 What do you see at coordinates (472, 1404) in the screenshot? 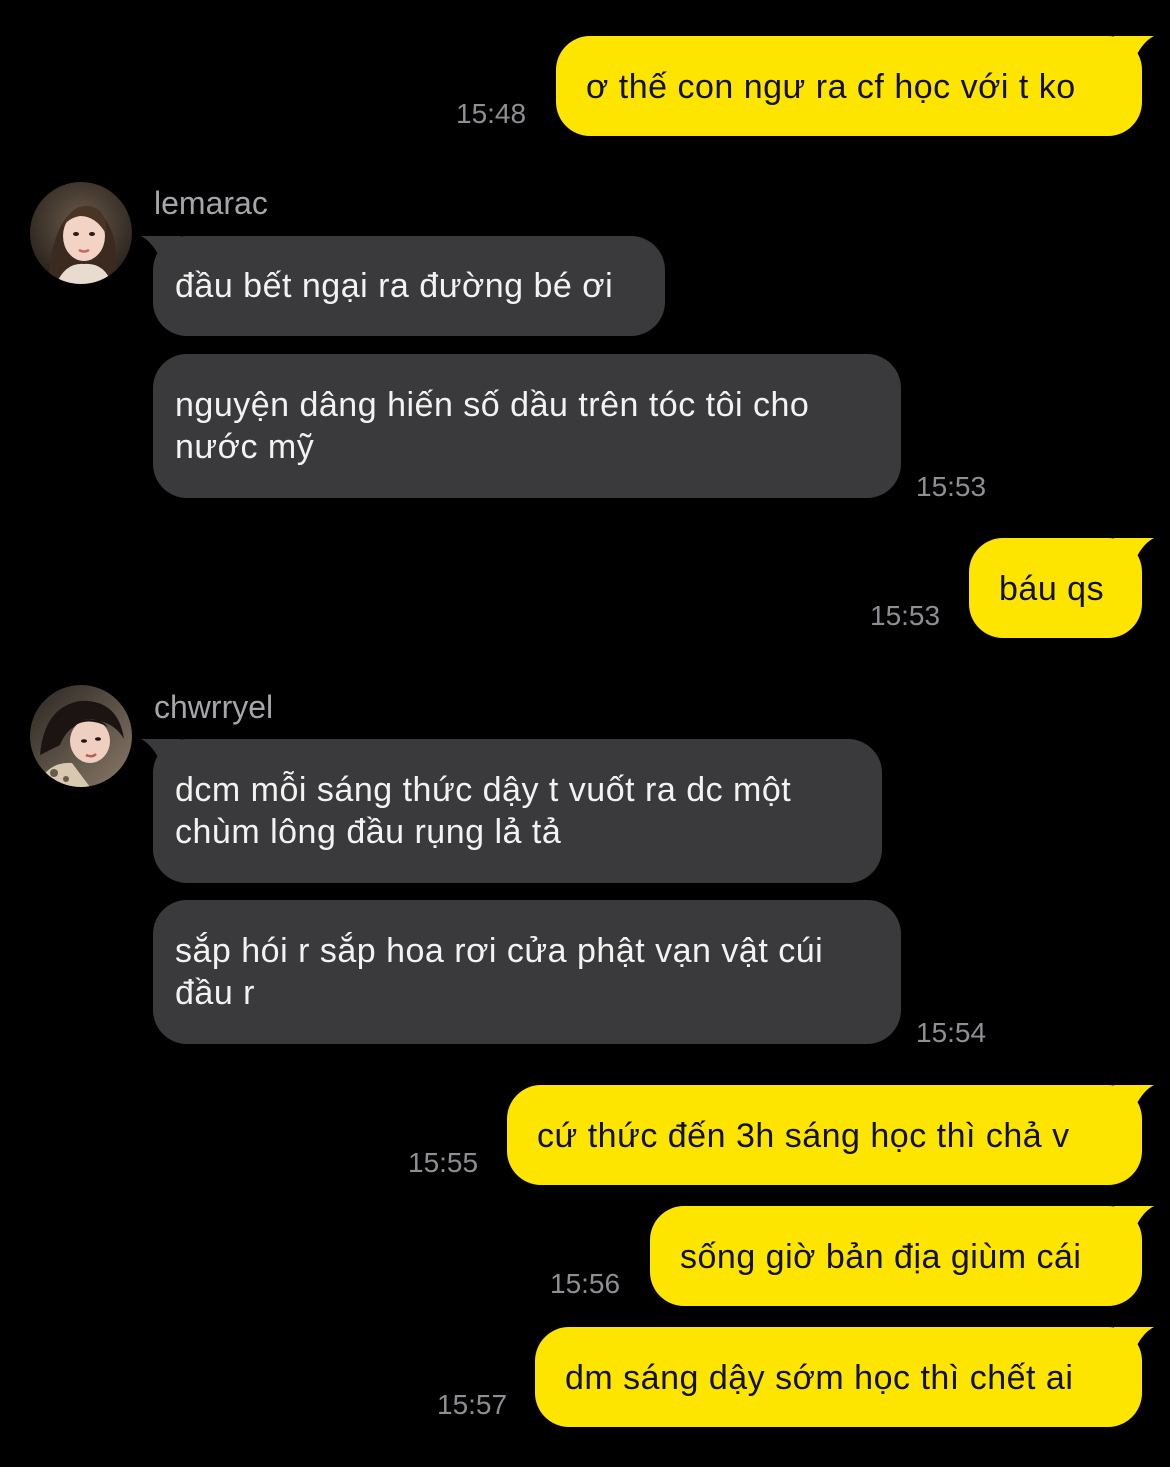
I see `message-timestamp: 15:57` at bounding box center [472, 1404].